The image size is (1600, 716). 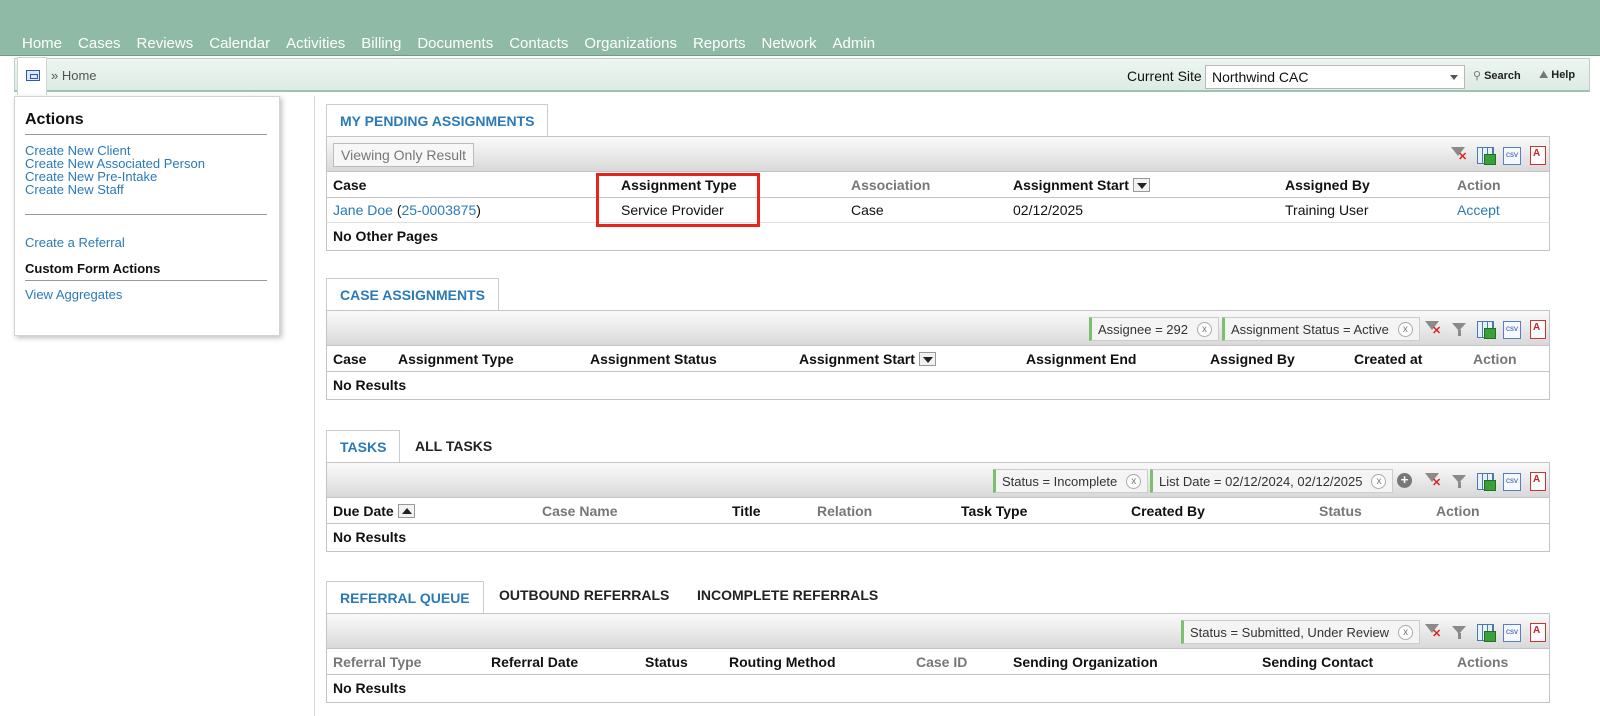 What do you see at coordinates (1454, 77) in the screenshot?
I see `chevron-down-icon` at bounding box center [1454, 77].